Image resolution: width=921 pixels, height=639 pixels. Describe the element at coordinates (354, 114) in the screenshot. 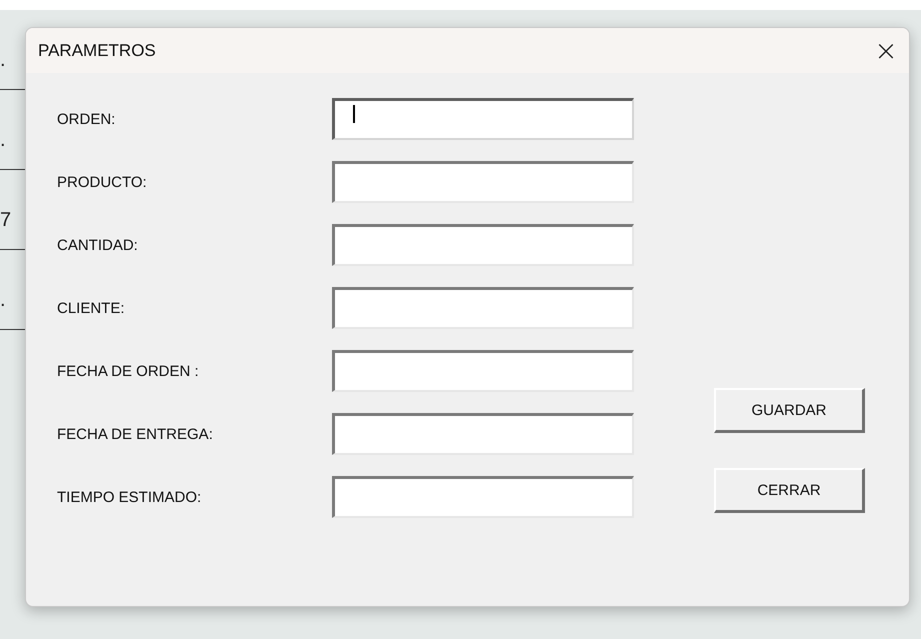

I see `text-caret` at that location.